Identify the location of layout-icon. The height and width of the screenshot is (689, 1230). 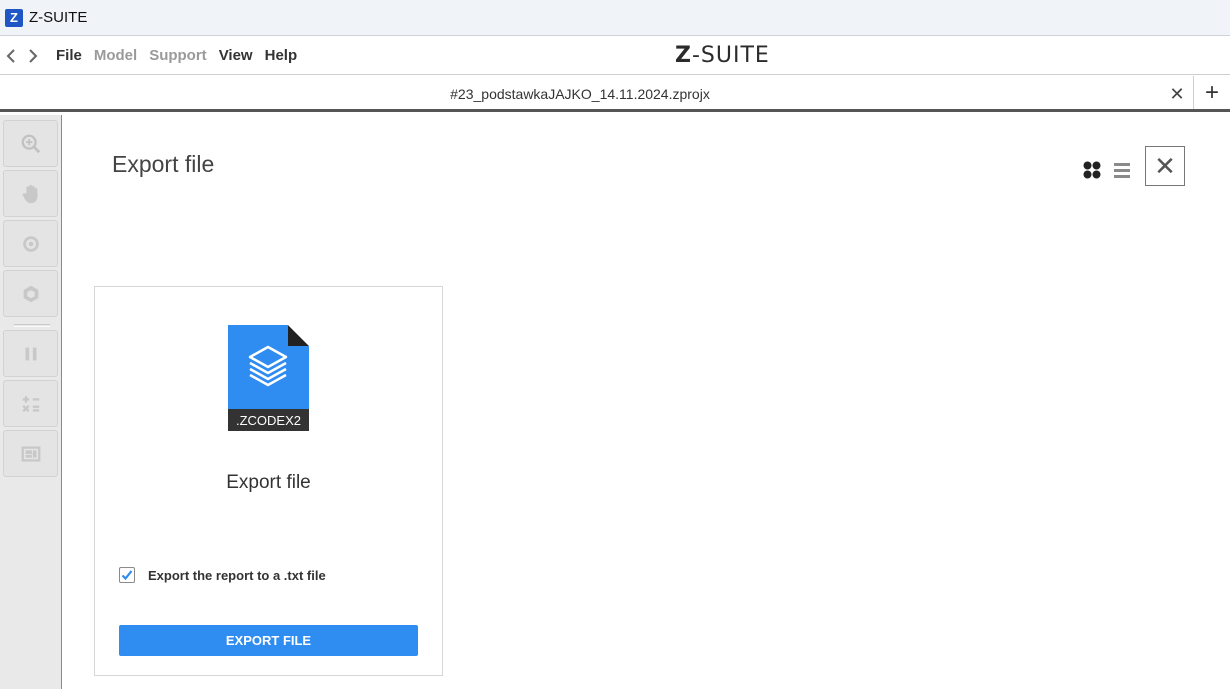
(30, 453).